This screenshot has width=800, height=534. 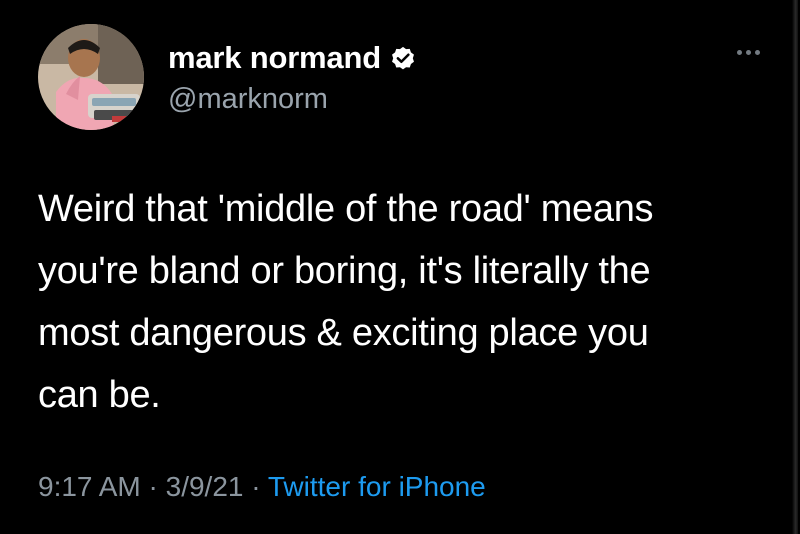 What do you see at coordinates (89, 486) in the screenshot?
I see `tweet-time: 9:17 AM` at bounding box center [89, 486].